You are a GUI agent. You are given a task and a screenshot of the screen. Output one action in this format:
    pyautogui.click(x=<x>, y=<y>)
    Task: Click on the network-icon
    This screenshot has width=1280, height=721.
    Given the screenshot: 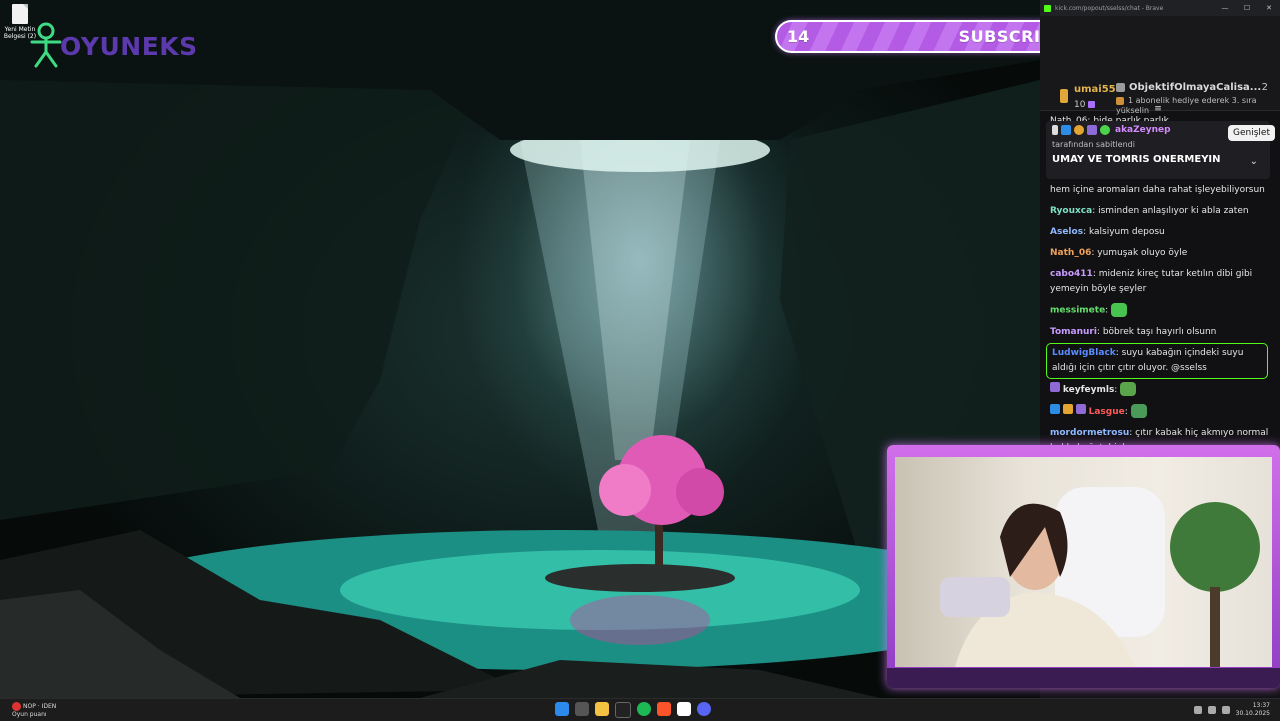 What is the action you would take?
    pyautogui.click(x=1211, y=710)
    